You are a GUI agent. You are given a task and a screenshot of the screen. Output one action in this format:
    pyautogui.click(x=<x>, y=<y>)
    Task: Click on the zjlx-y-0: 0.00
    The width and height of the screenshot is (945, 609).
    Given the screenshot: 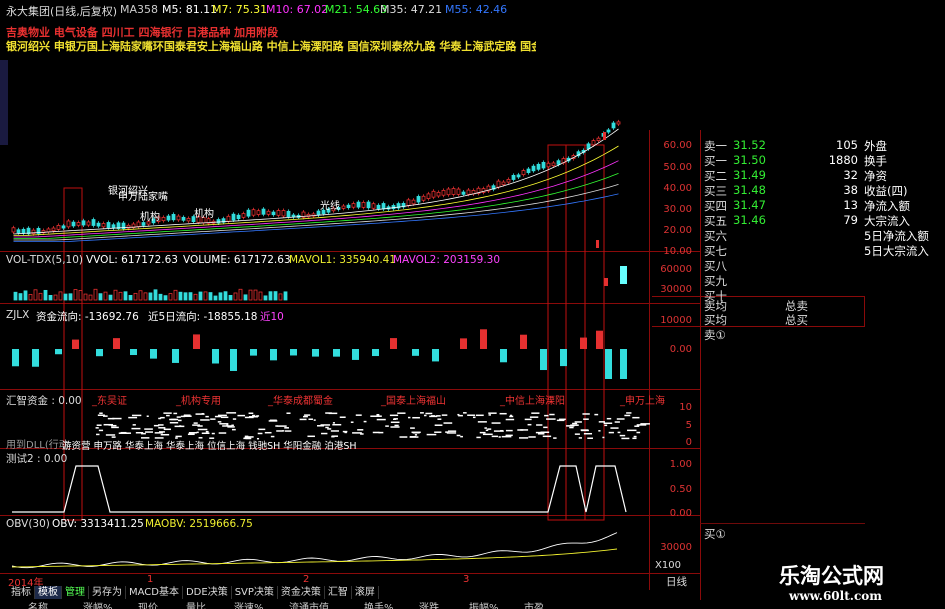 What is the action you would take?
    pyautogui.click(x=680, y=349)
    